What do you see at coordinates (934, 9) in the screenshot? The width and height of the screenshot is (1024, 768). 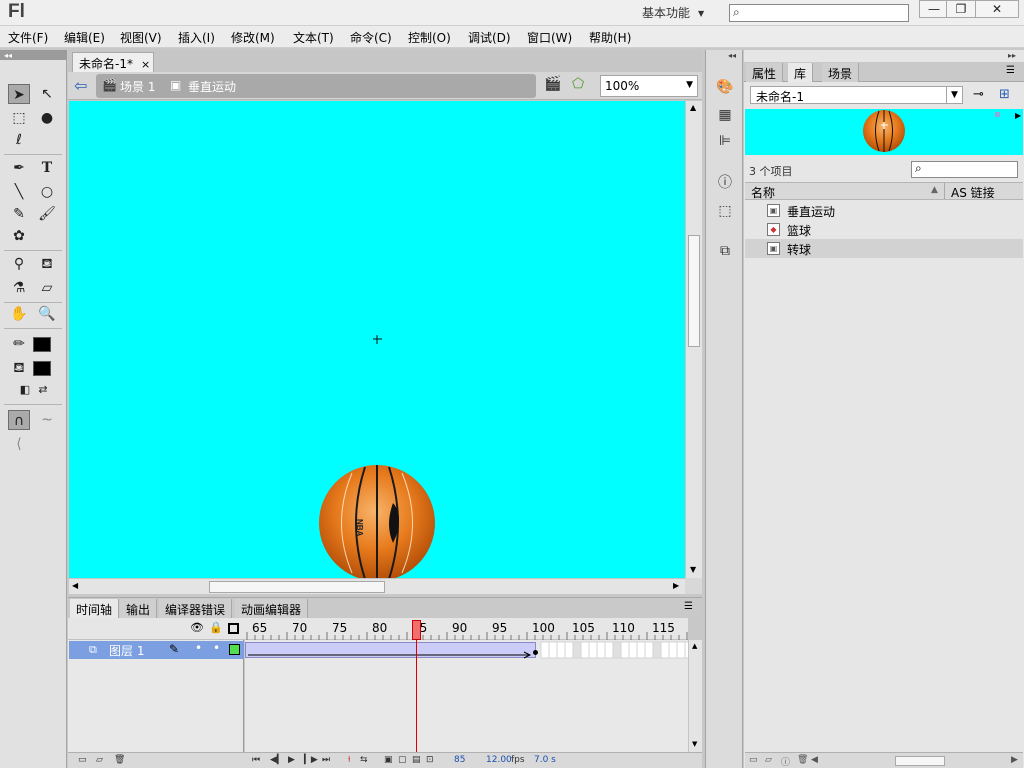 I see `minimize-button: —` at bounding box center [934, 9].